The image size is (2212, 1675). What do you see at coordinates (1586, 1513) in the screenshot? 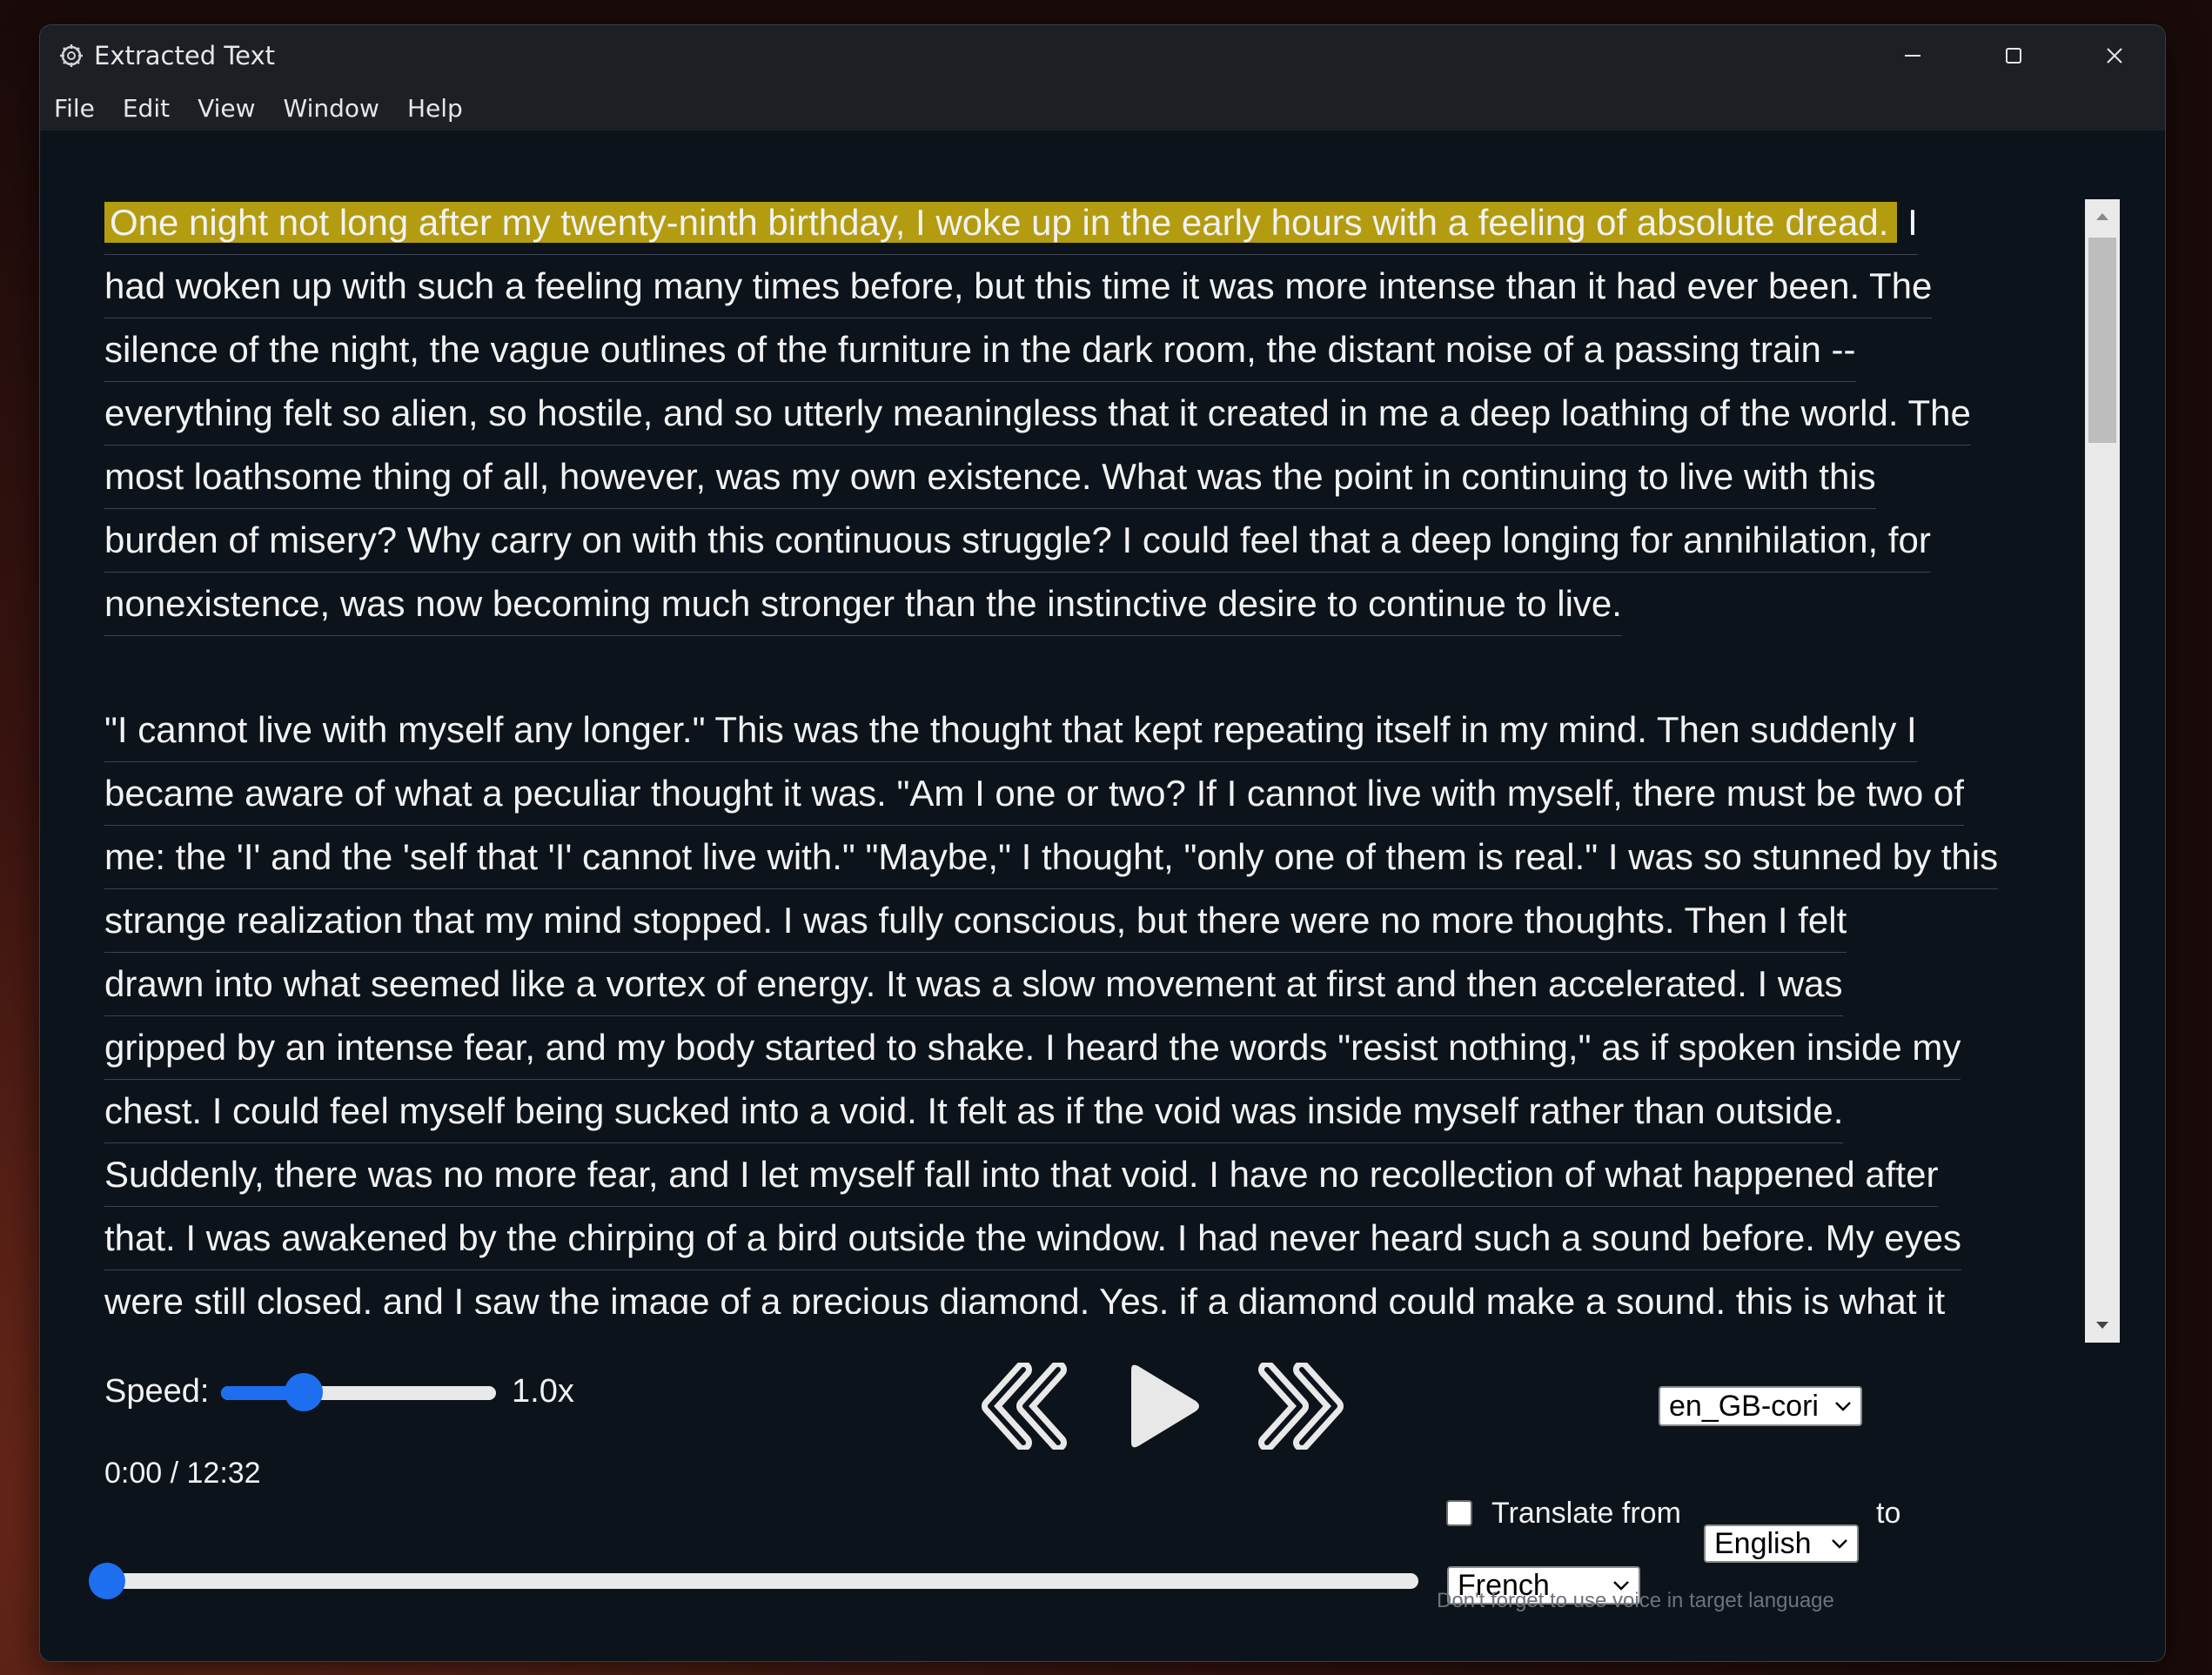
I see `translate-label: Translate from` at bounding box center [1586, 1513].